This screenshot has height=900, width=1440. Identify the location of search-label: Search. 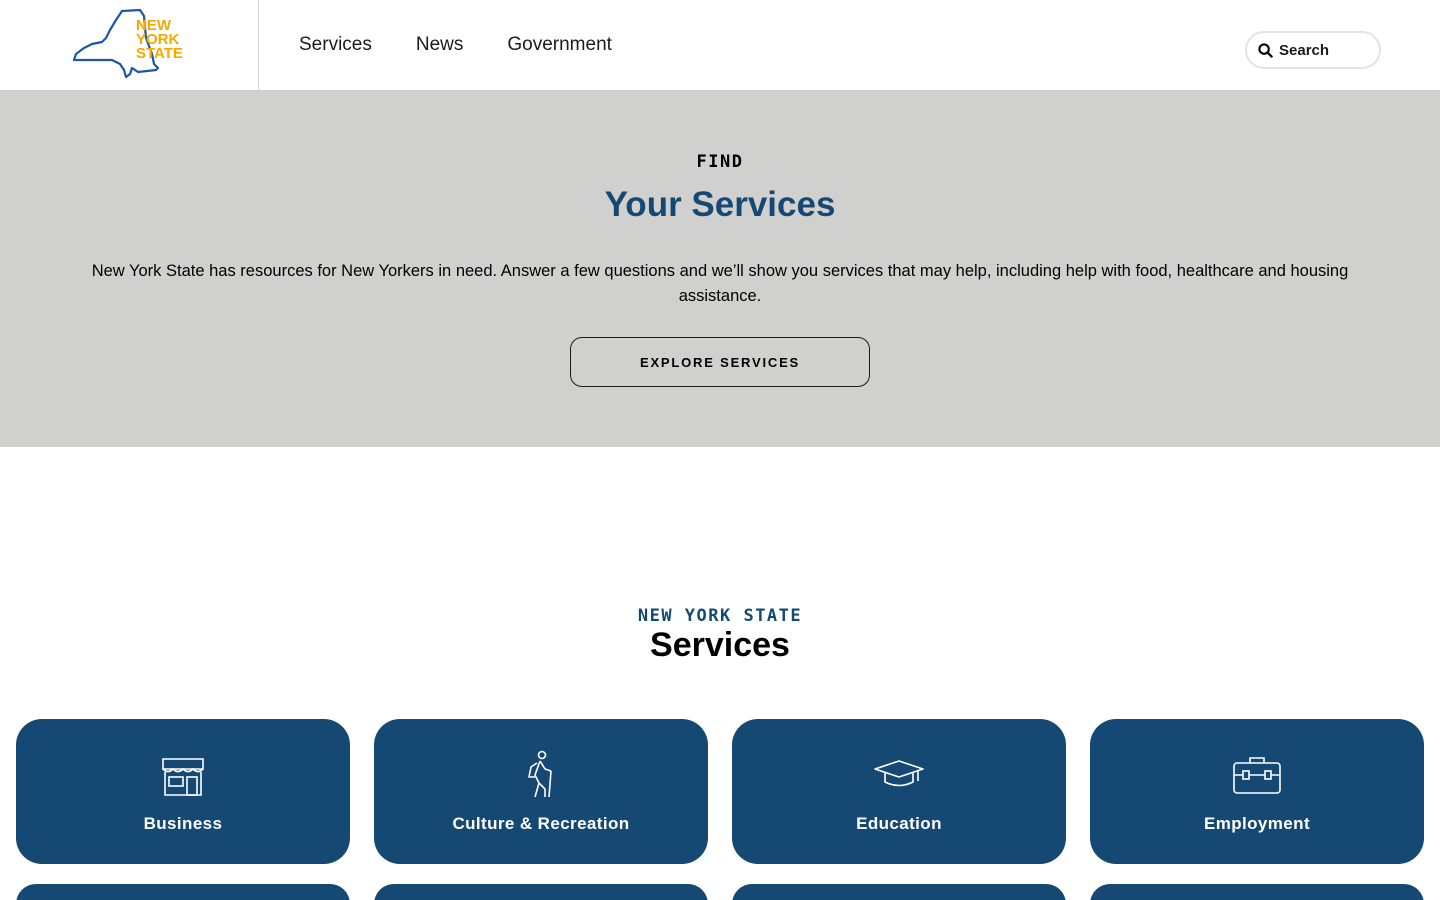
(1304, 50).